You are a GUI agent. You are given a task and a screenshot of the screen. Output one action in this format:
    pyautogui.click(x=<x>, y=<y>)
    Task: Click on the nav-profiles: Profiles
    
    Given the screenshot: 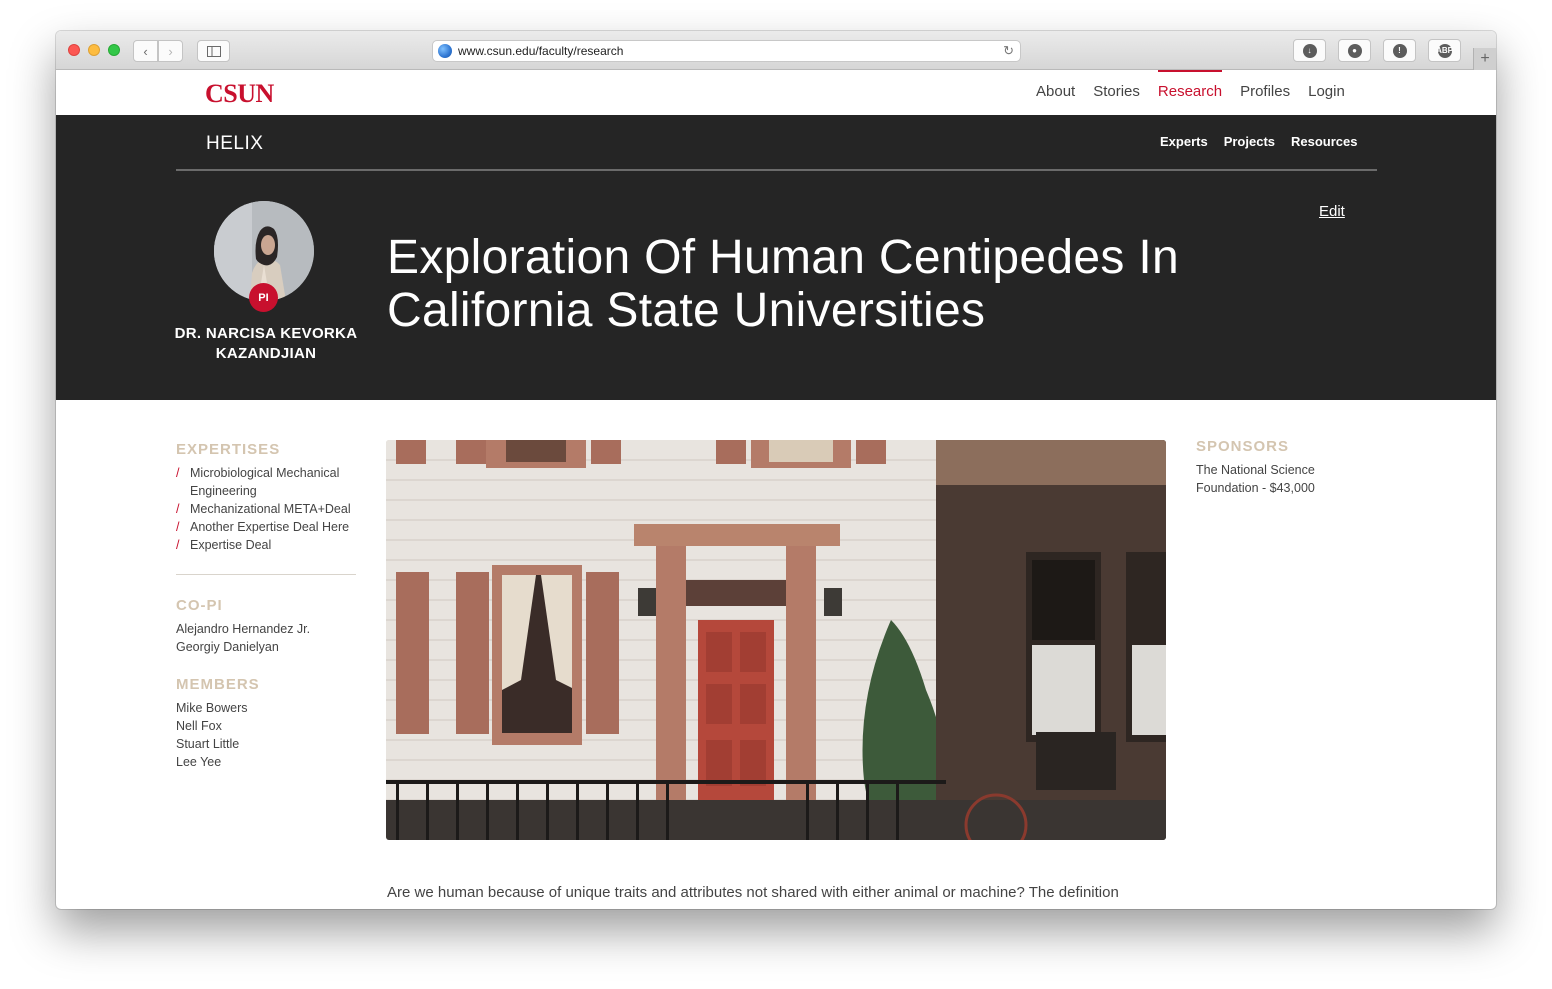 What is the action you would take?
    pyautogui.click(x=1265, y=92)
    